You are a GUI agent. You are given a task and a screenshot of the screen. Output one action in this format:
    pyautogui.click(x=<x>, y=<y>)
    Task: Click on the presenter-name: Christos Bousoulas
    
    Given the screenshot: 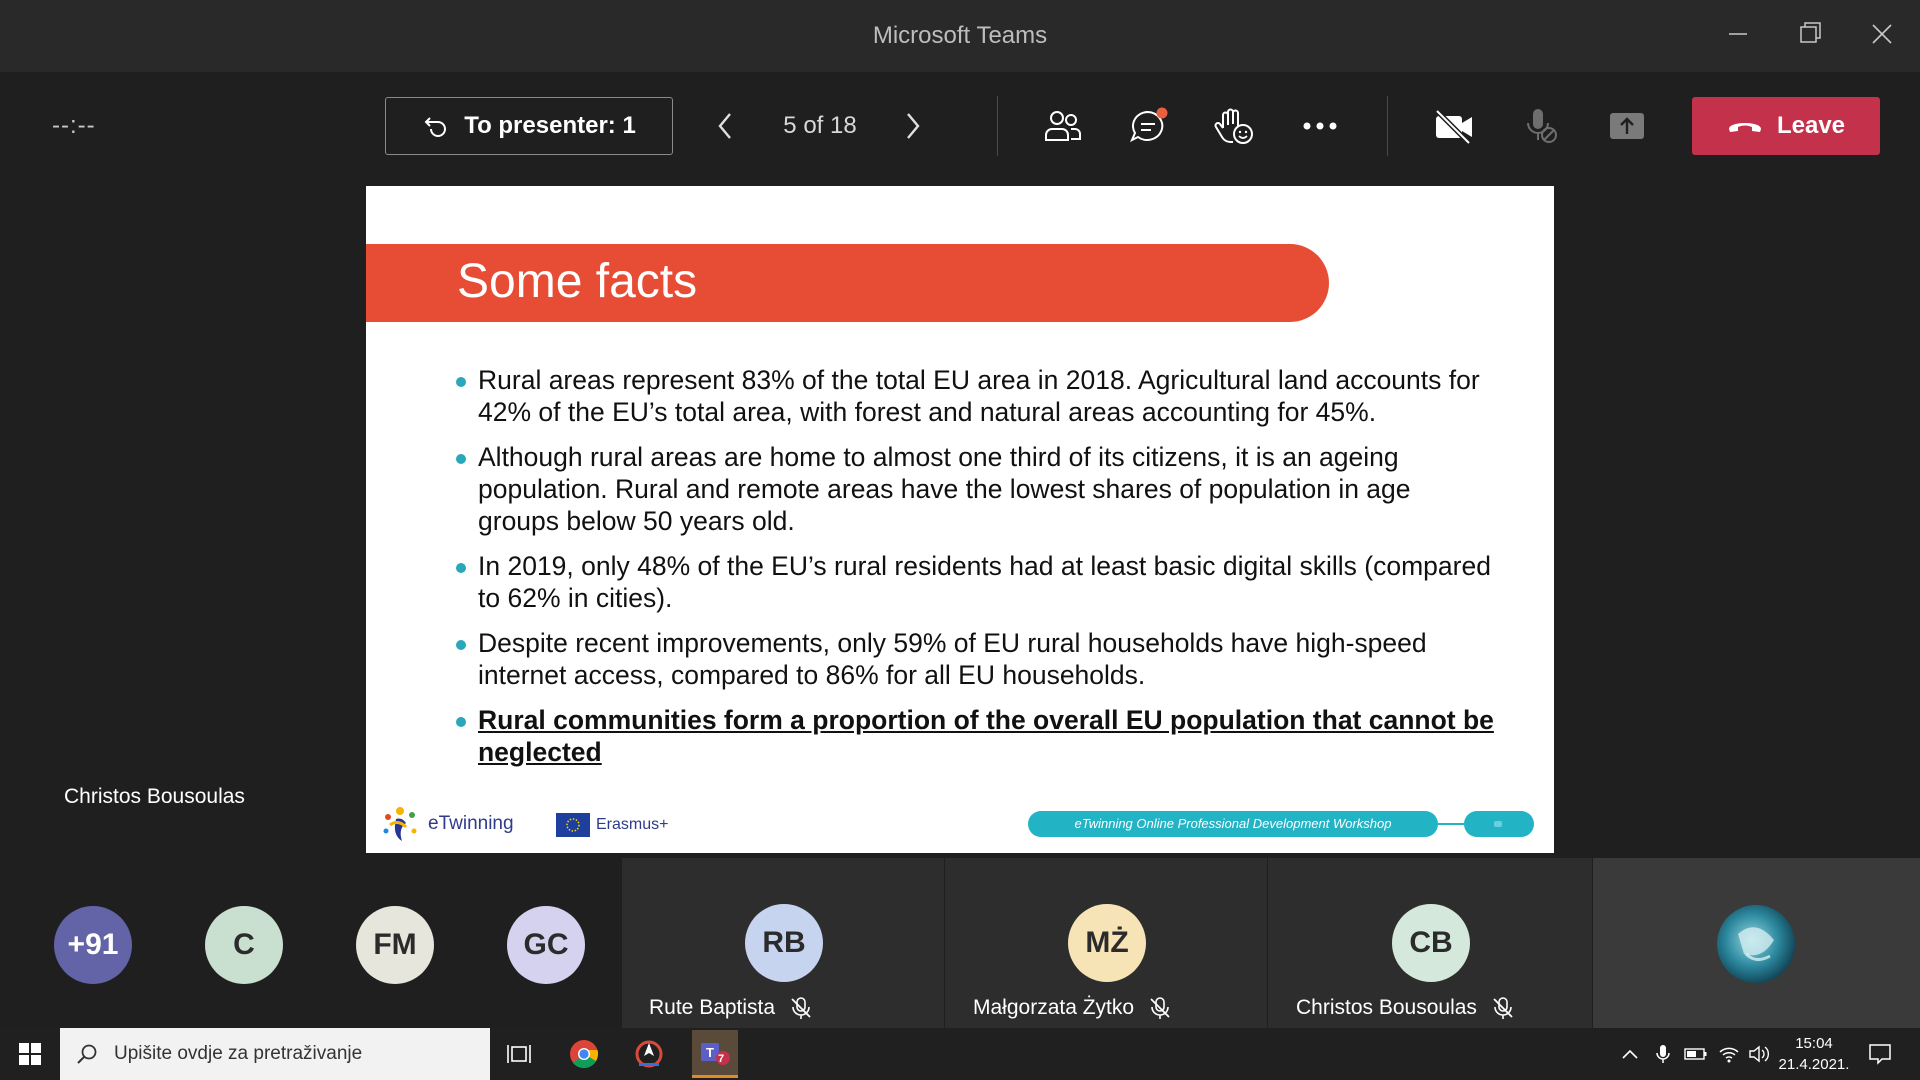 What is the action you would take?
    pyautogui.click(x=154, y=796)
    